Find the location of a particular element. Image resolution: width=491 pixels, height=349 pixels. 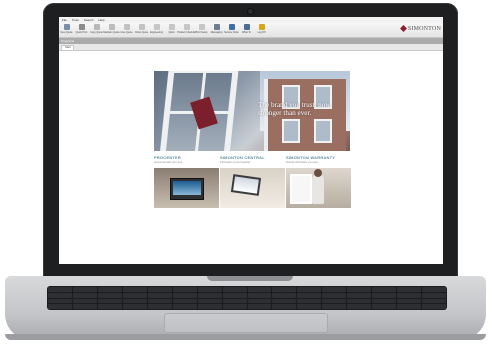

simonton-central-subtitle: Information at your fingertips is located at coordinates (235, 162).